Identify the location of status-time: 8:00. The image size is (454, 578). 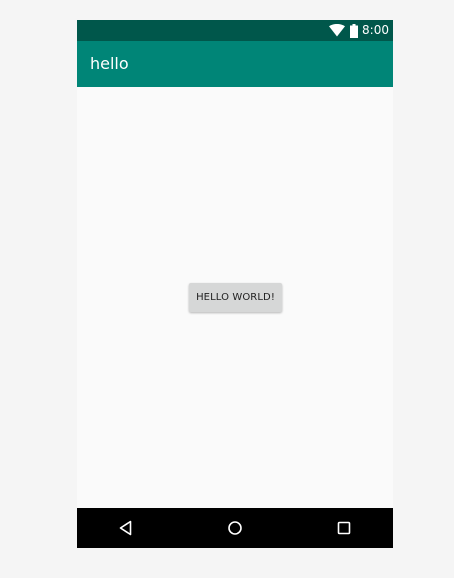
(375, 30).